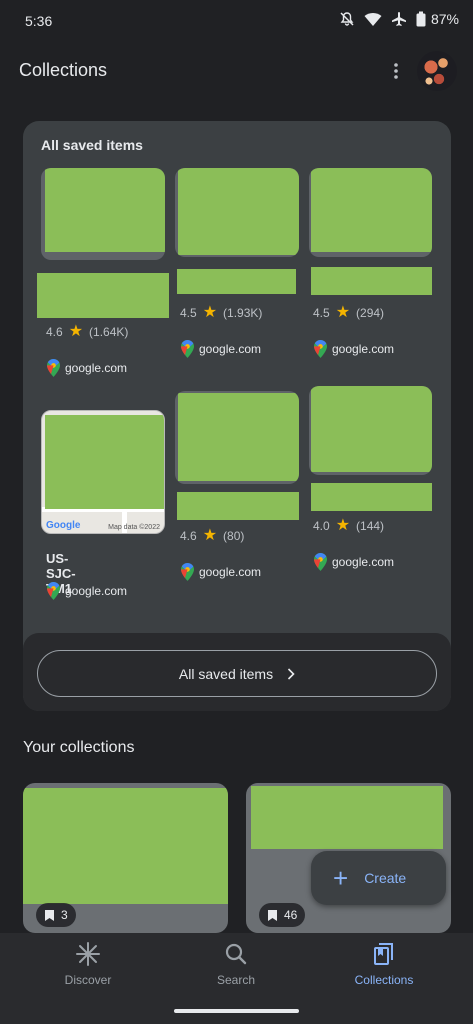  What do you see at coordinates (291, 673) in the screenshot?
I see `chevron-right-icon` at bounding box center [291, 673].